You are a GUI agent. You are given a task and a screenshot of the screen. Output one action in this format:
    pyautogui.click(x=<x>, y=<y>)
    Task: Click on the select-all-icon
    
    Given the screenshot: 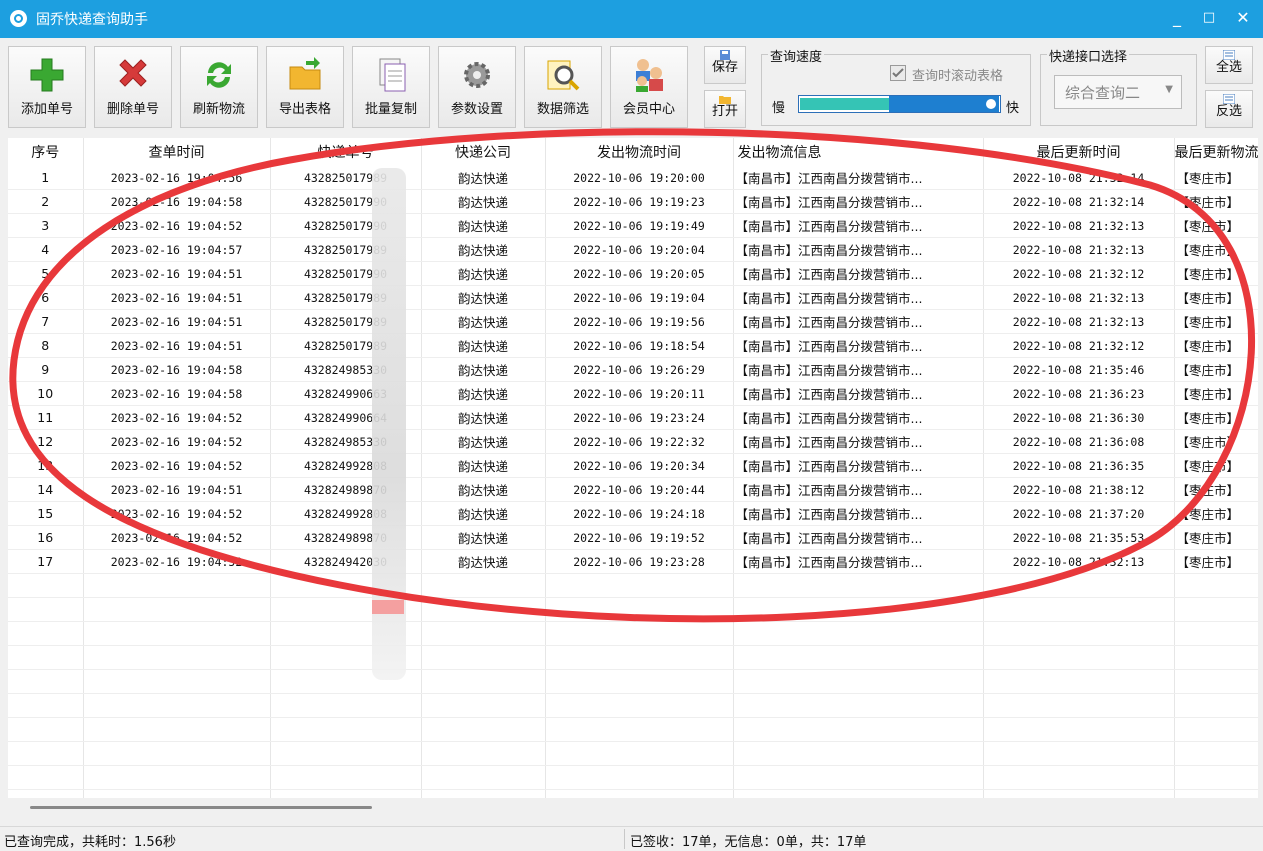 What is the action you would take?
    pyautogui.click(x=1229, y=55)
    